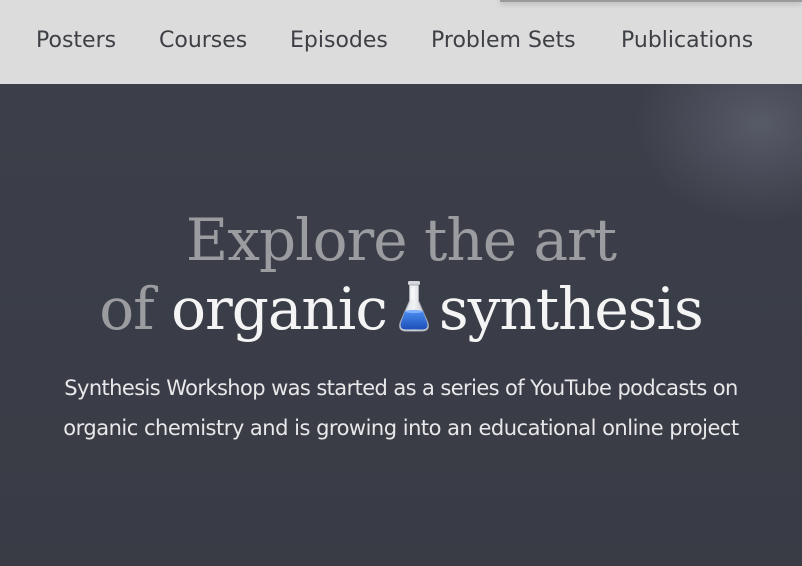 The width and height of the screenshot is (802, 566). What do you see at coordinates (203, 41) in the screenshot?
I see `nav-link-courses: Courses` at bounding box center [203, 41].